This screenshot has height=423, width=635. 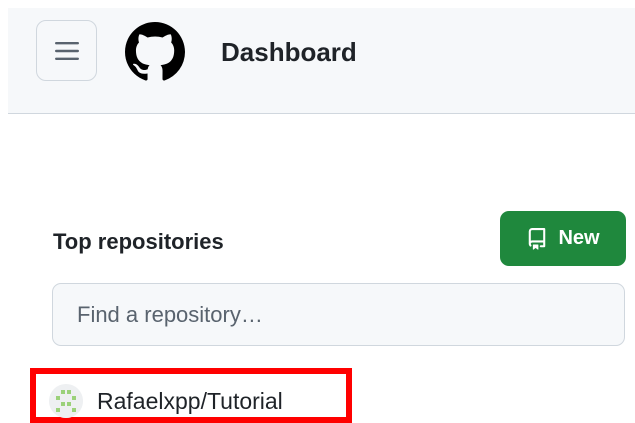 I want to click on new-repository-button: New, so click(x=563, y=238).